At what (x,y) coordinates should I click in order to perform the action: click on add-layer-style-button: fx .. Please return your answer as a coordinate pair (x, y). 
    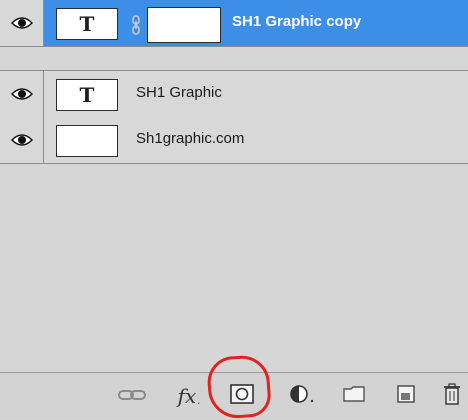
    Looking at the image, I should click on (189, 396).